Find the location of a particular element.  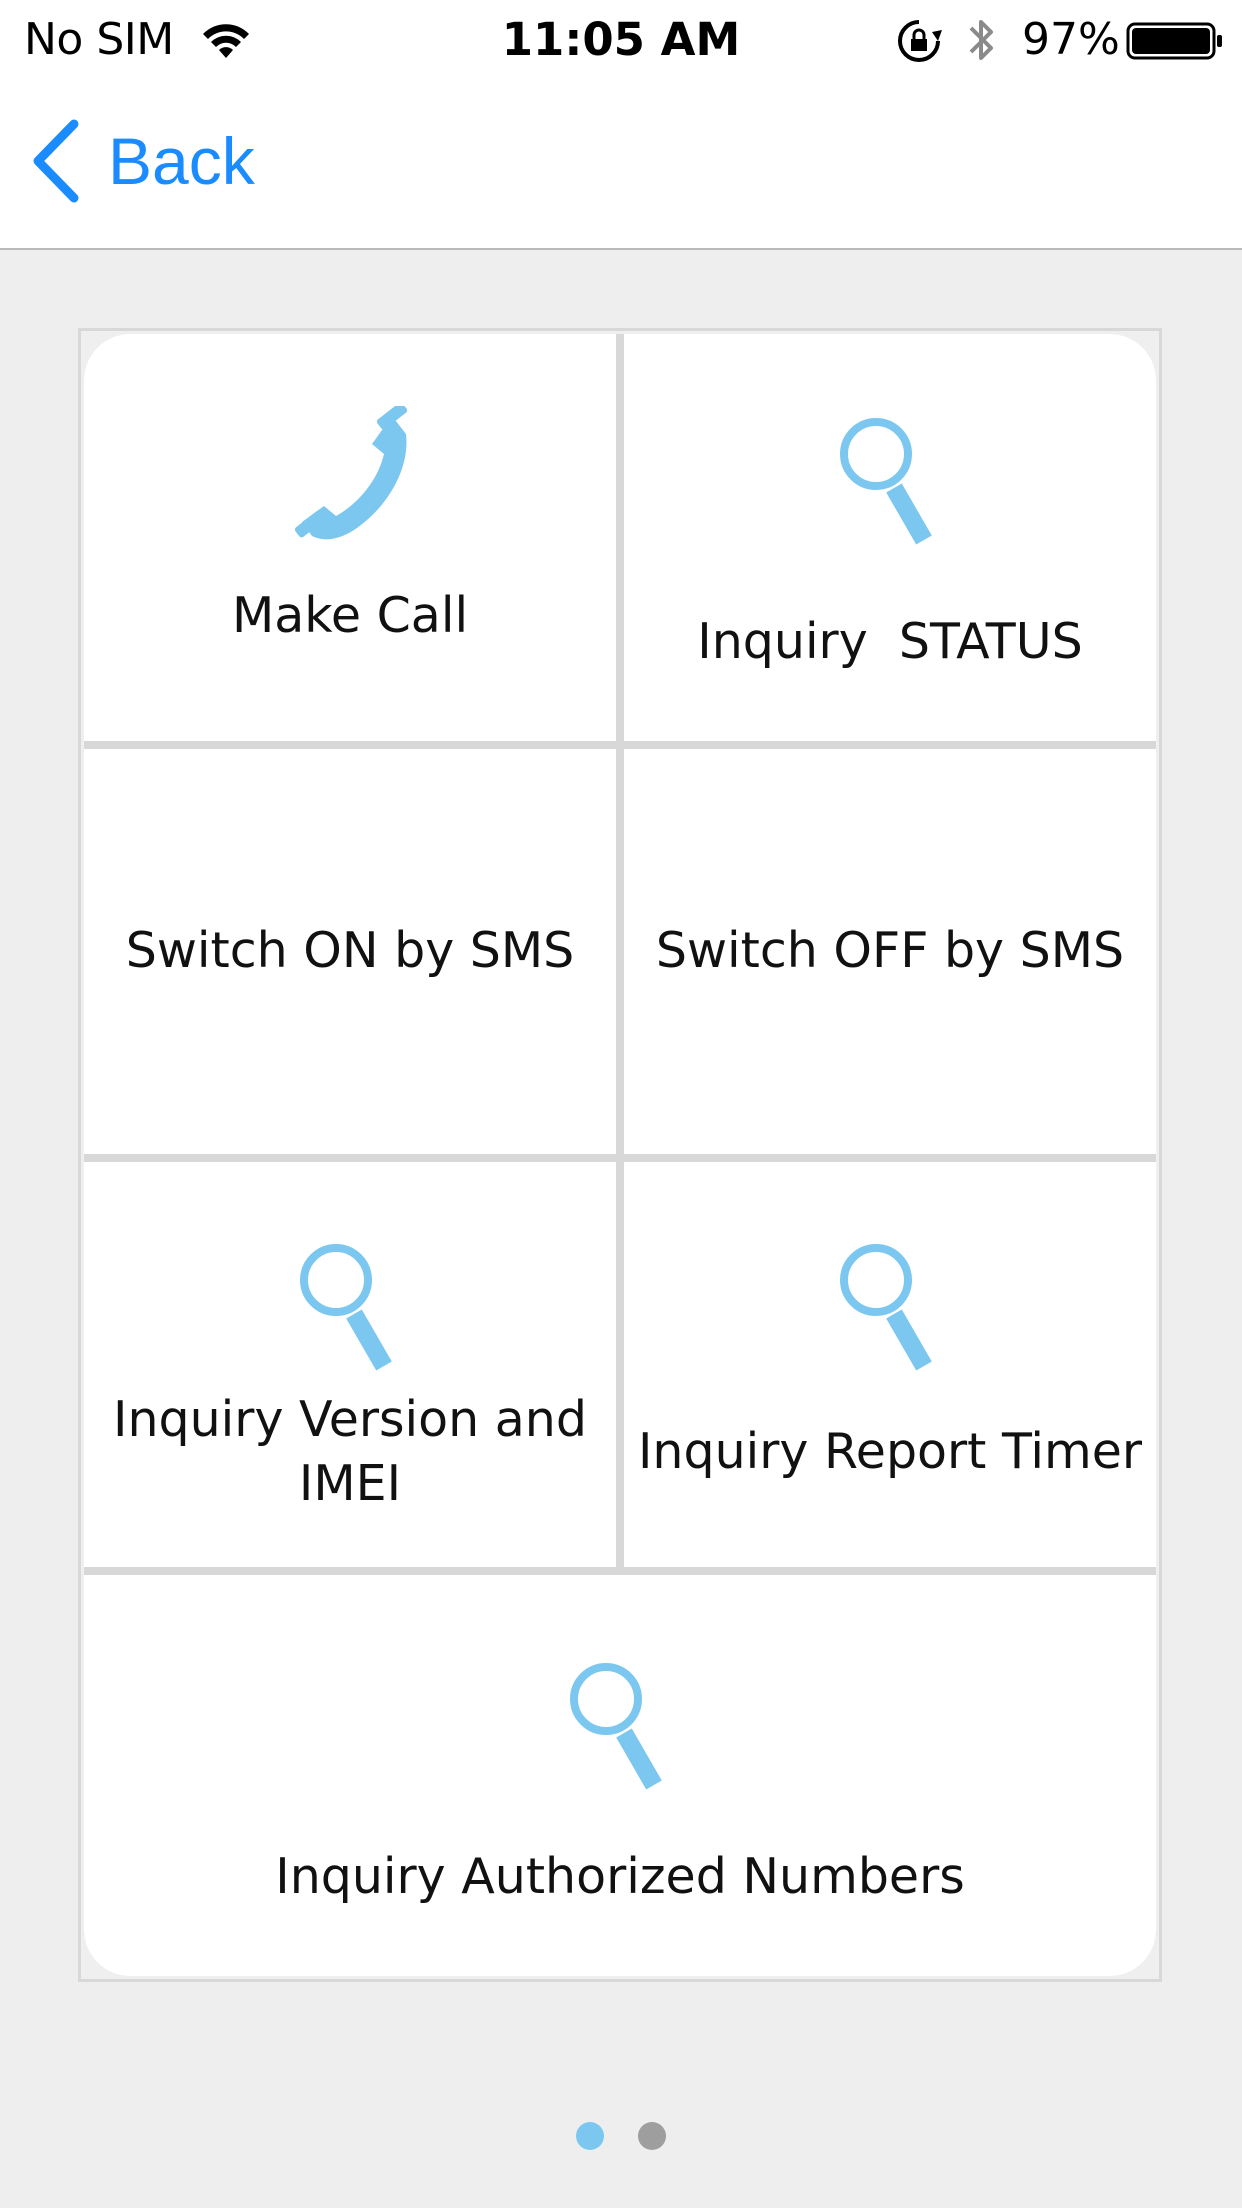

inquiry-version-label-line2: IMEI is located at coordinates (350, 1483).